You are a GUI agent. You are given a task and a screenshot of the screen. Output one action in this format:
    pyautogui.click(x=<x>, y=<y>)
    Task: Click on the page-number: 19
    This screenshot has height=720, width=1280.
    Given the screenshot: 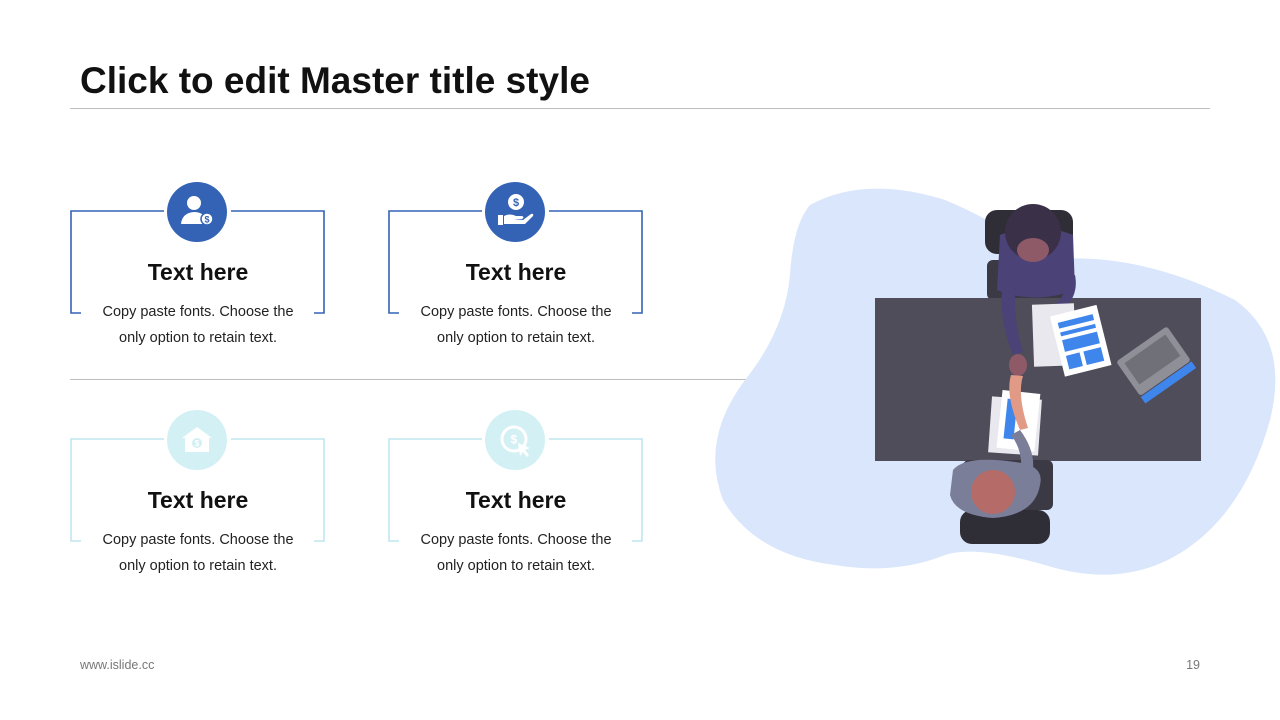 What is the action you would take?
    pyautogui.click(x=1193, y=665)
    